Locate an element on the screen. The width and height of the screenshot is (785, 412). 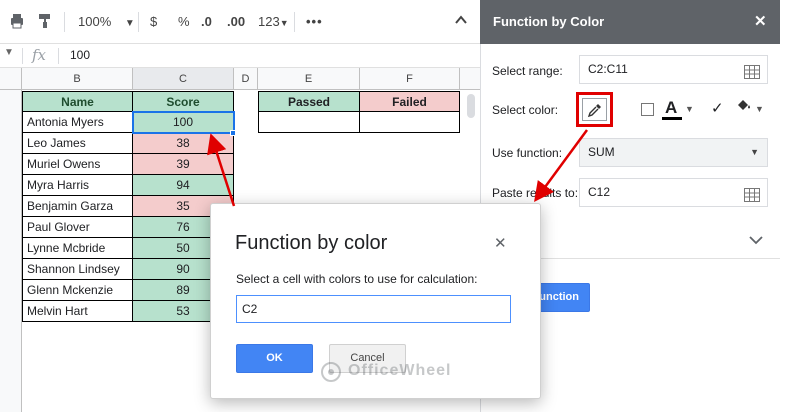
annotation-arrow-from-picker is located at coordinates (561, 166).